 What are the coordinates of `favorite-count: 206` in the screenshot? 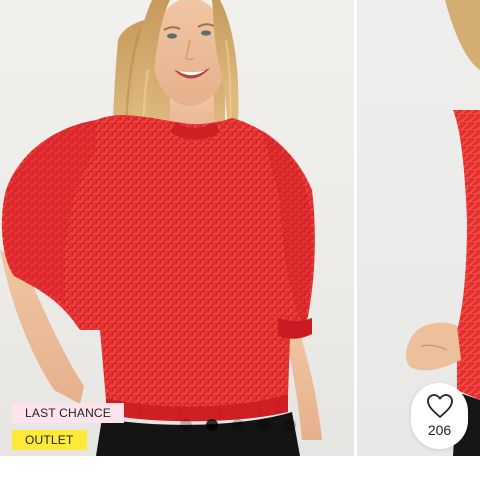 It's located at (439, 430).